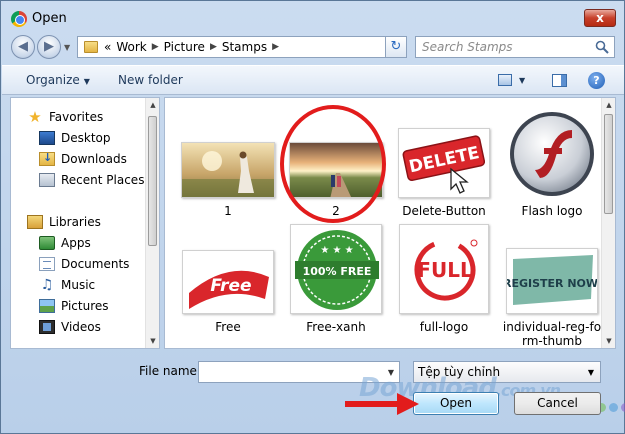  I want to click on breadcrumb: « Work ▶ Picture ▶ Stamps ▶, so click(191, 47).